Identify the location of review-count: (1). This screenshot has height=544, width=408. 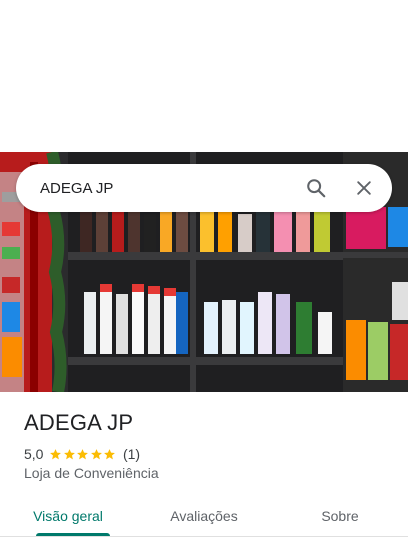
(131, 454).